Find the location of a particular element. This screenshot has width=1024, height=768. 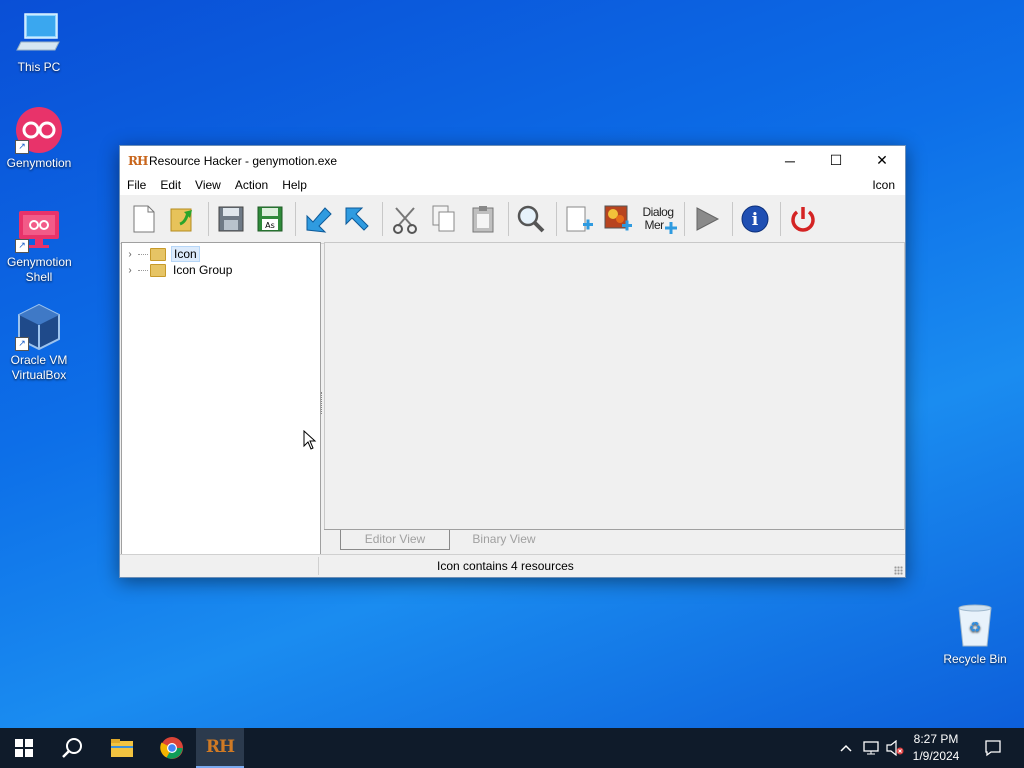

play-button is located at coordinates (707, 219).